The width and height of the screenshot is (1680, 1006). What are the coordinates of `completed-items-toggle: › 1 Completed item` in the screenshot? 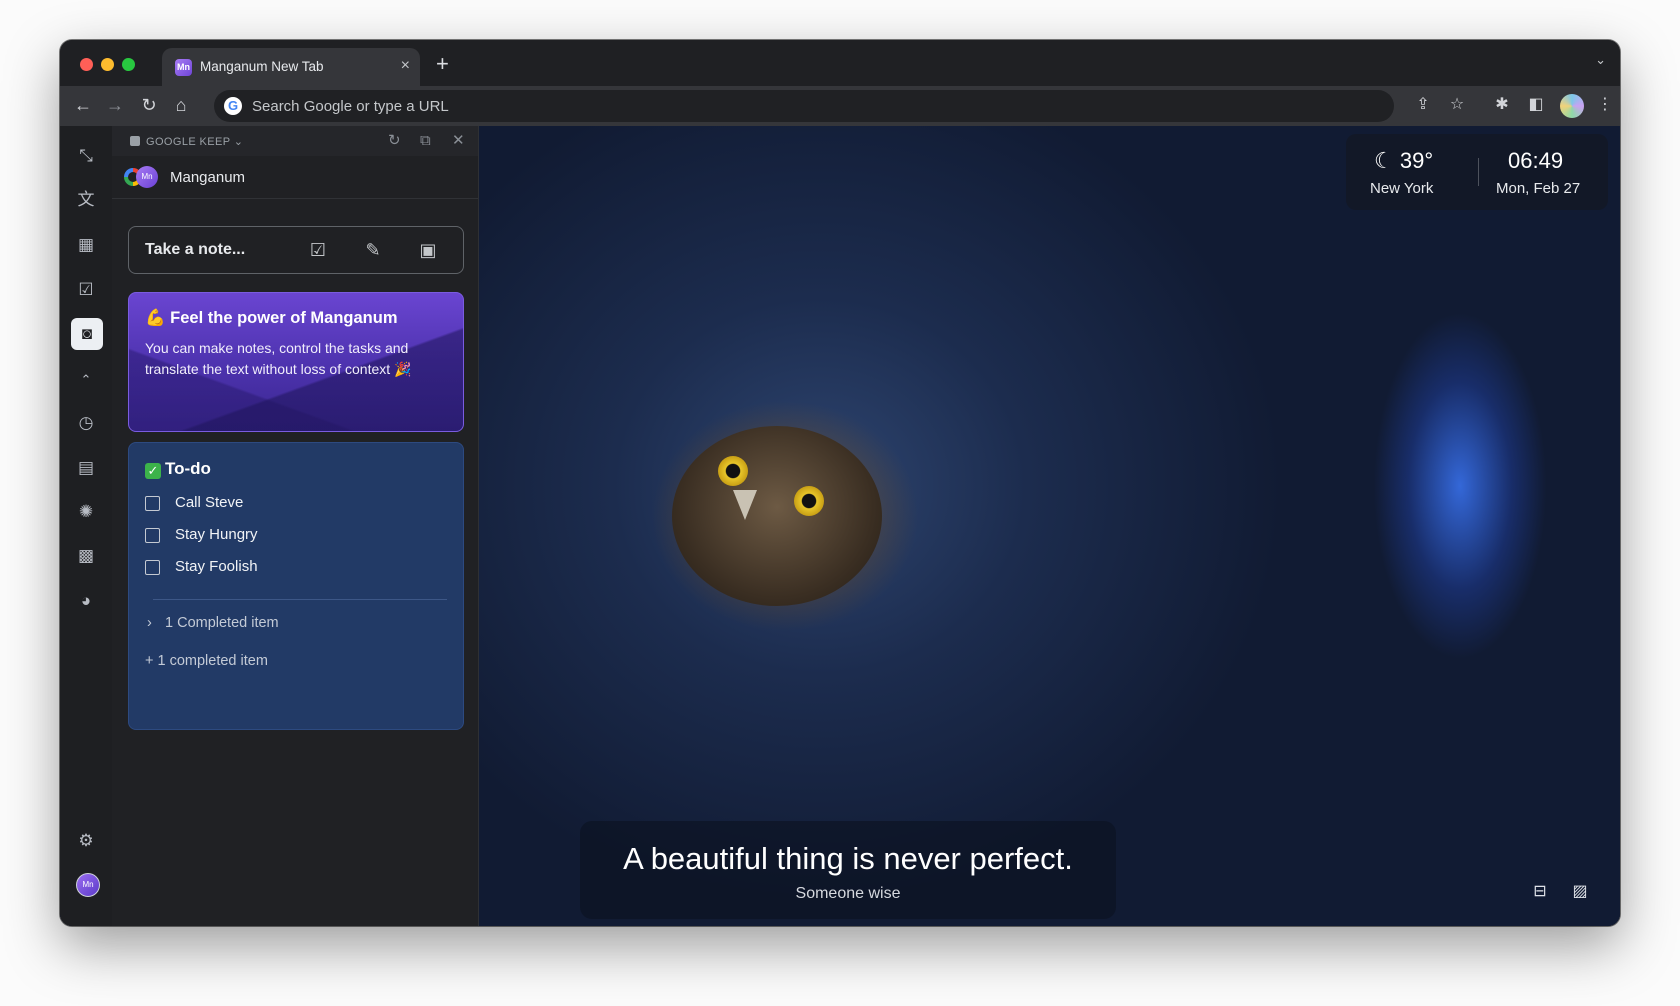 It's located at (213, 623).